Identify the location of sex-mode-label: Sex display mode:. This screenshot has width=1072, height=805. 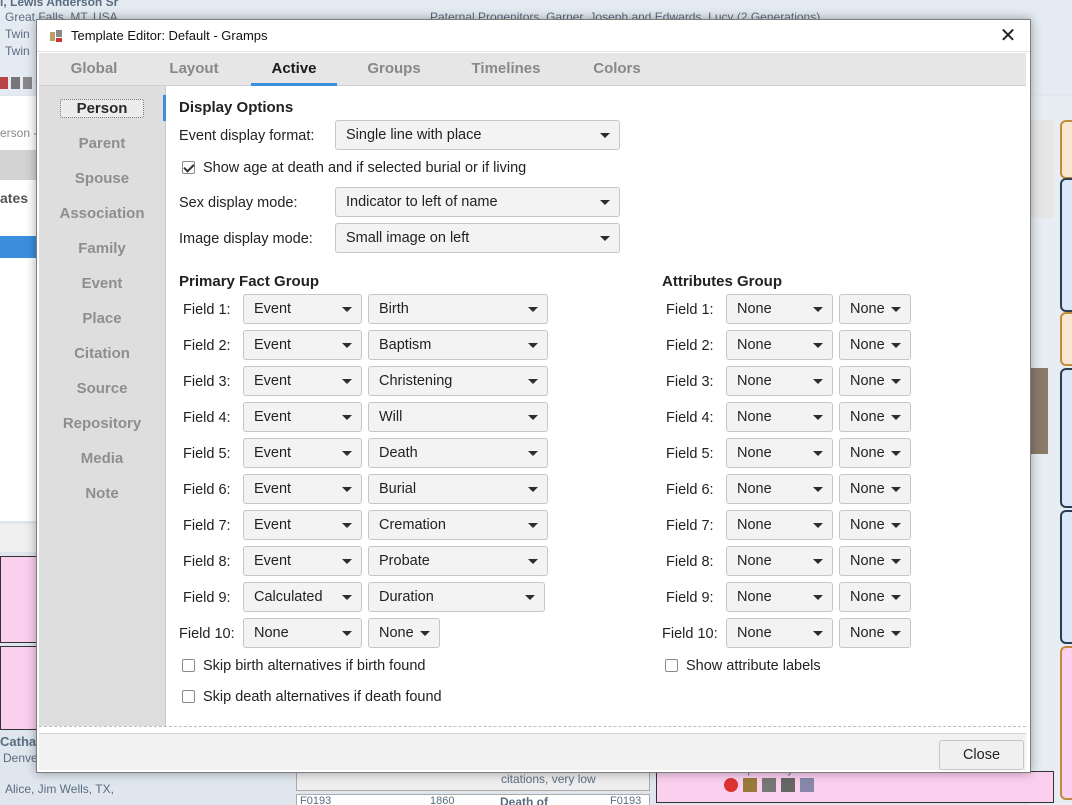
(238, 203).